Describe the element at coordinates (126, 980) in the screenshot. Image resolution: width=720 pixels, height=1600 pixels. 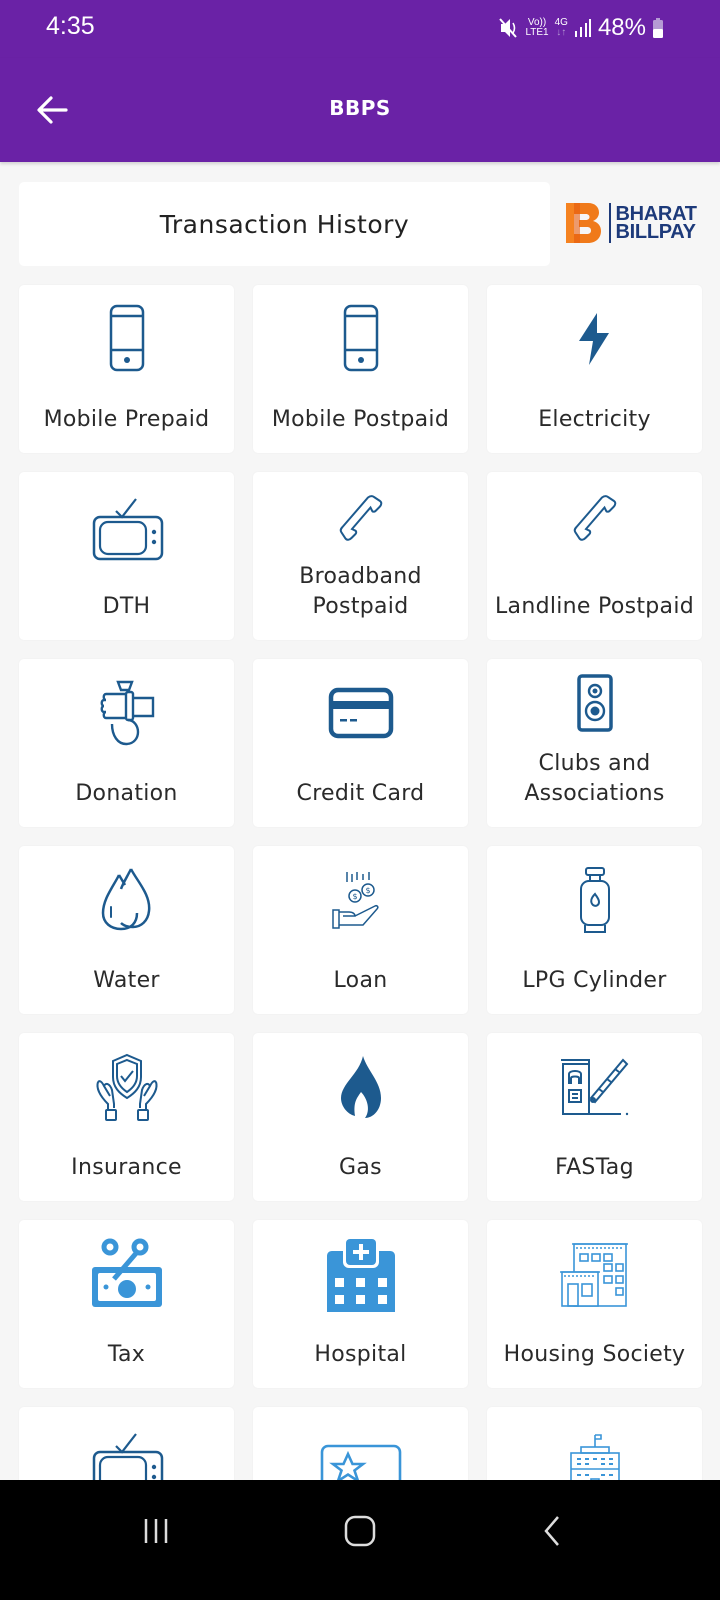
I see `category-label: Water` at that location.